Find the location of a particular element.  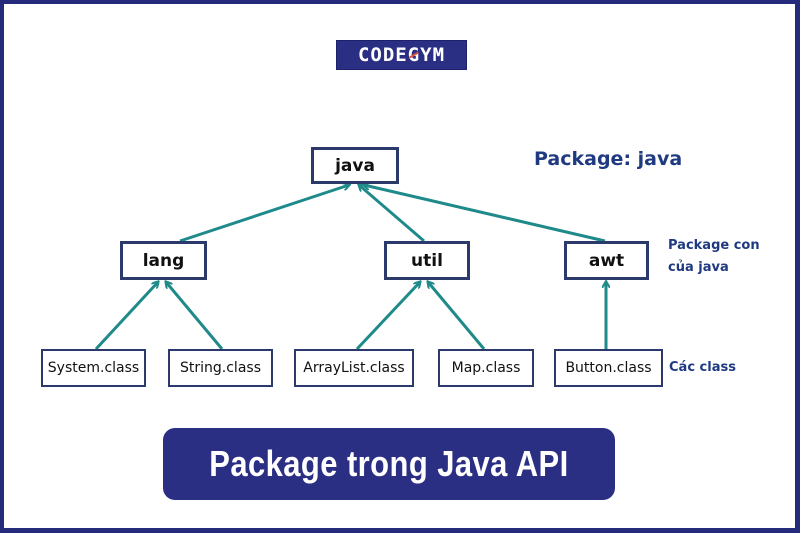

arrow-string-to-lang is located at coordinates (195, 316).